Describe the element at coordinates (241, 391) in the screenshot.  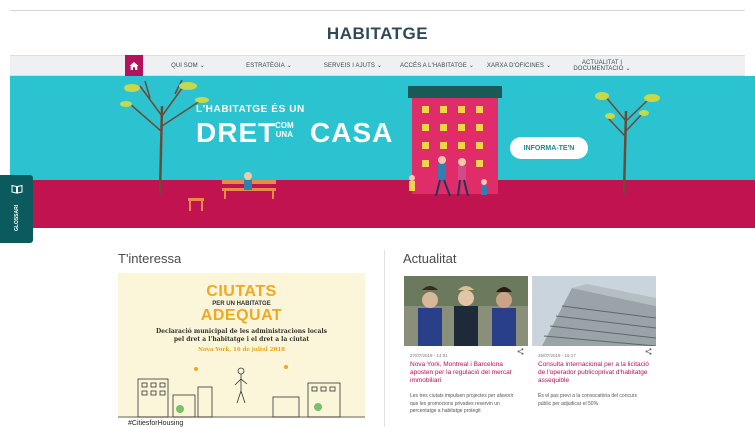
I see `city-illustration` at that location.